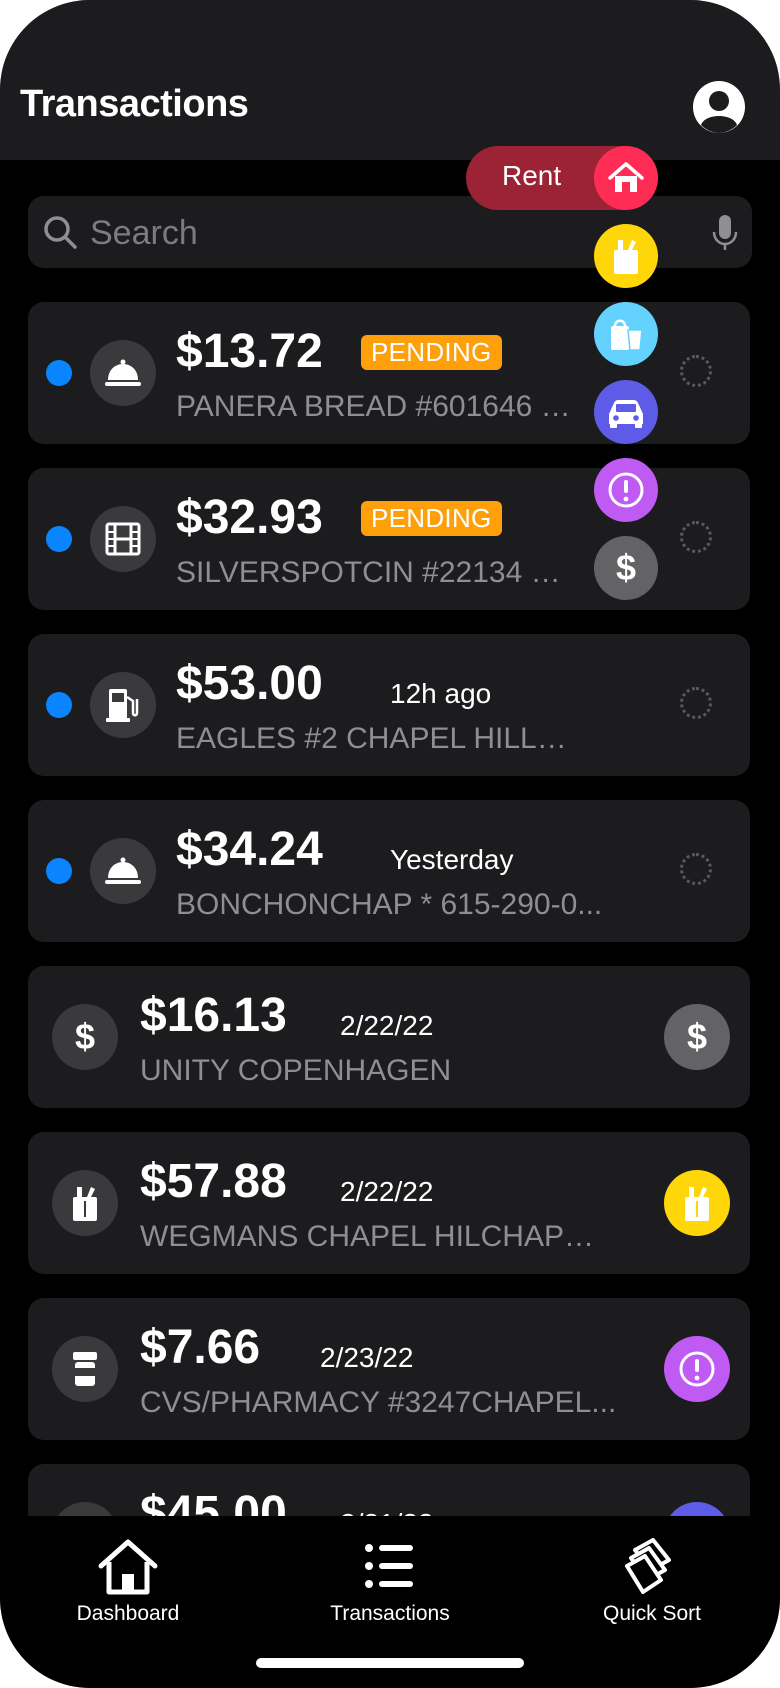  What do you see at coordinates (128, 1613) in the screenshot?
I see `tab-label: Dashboard` at bounding box center [128, 1613].